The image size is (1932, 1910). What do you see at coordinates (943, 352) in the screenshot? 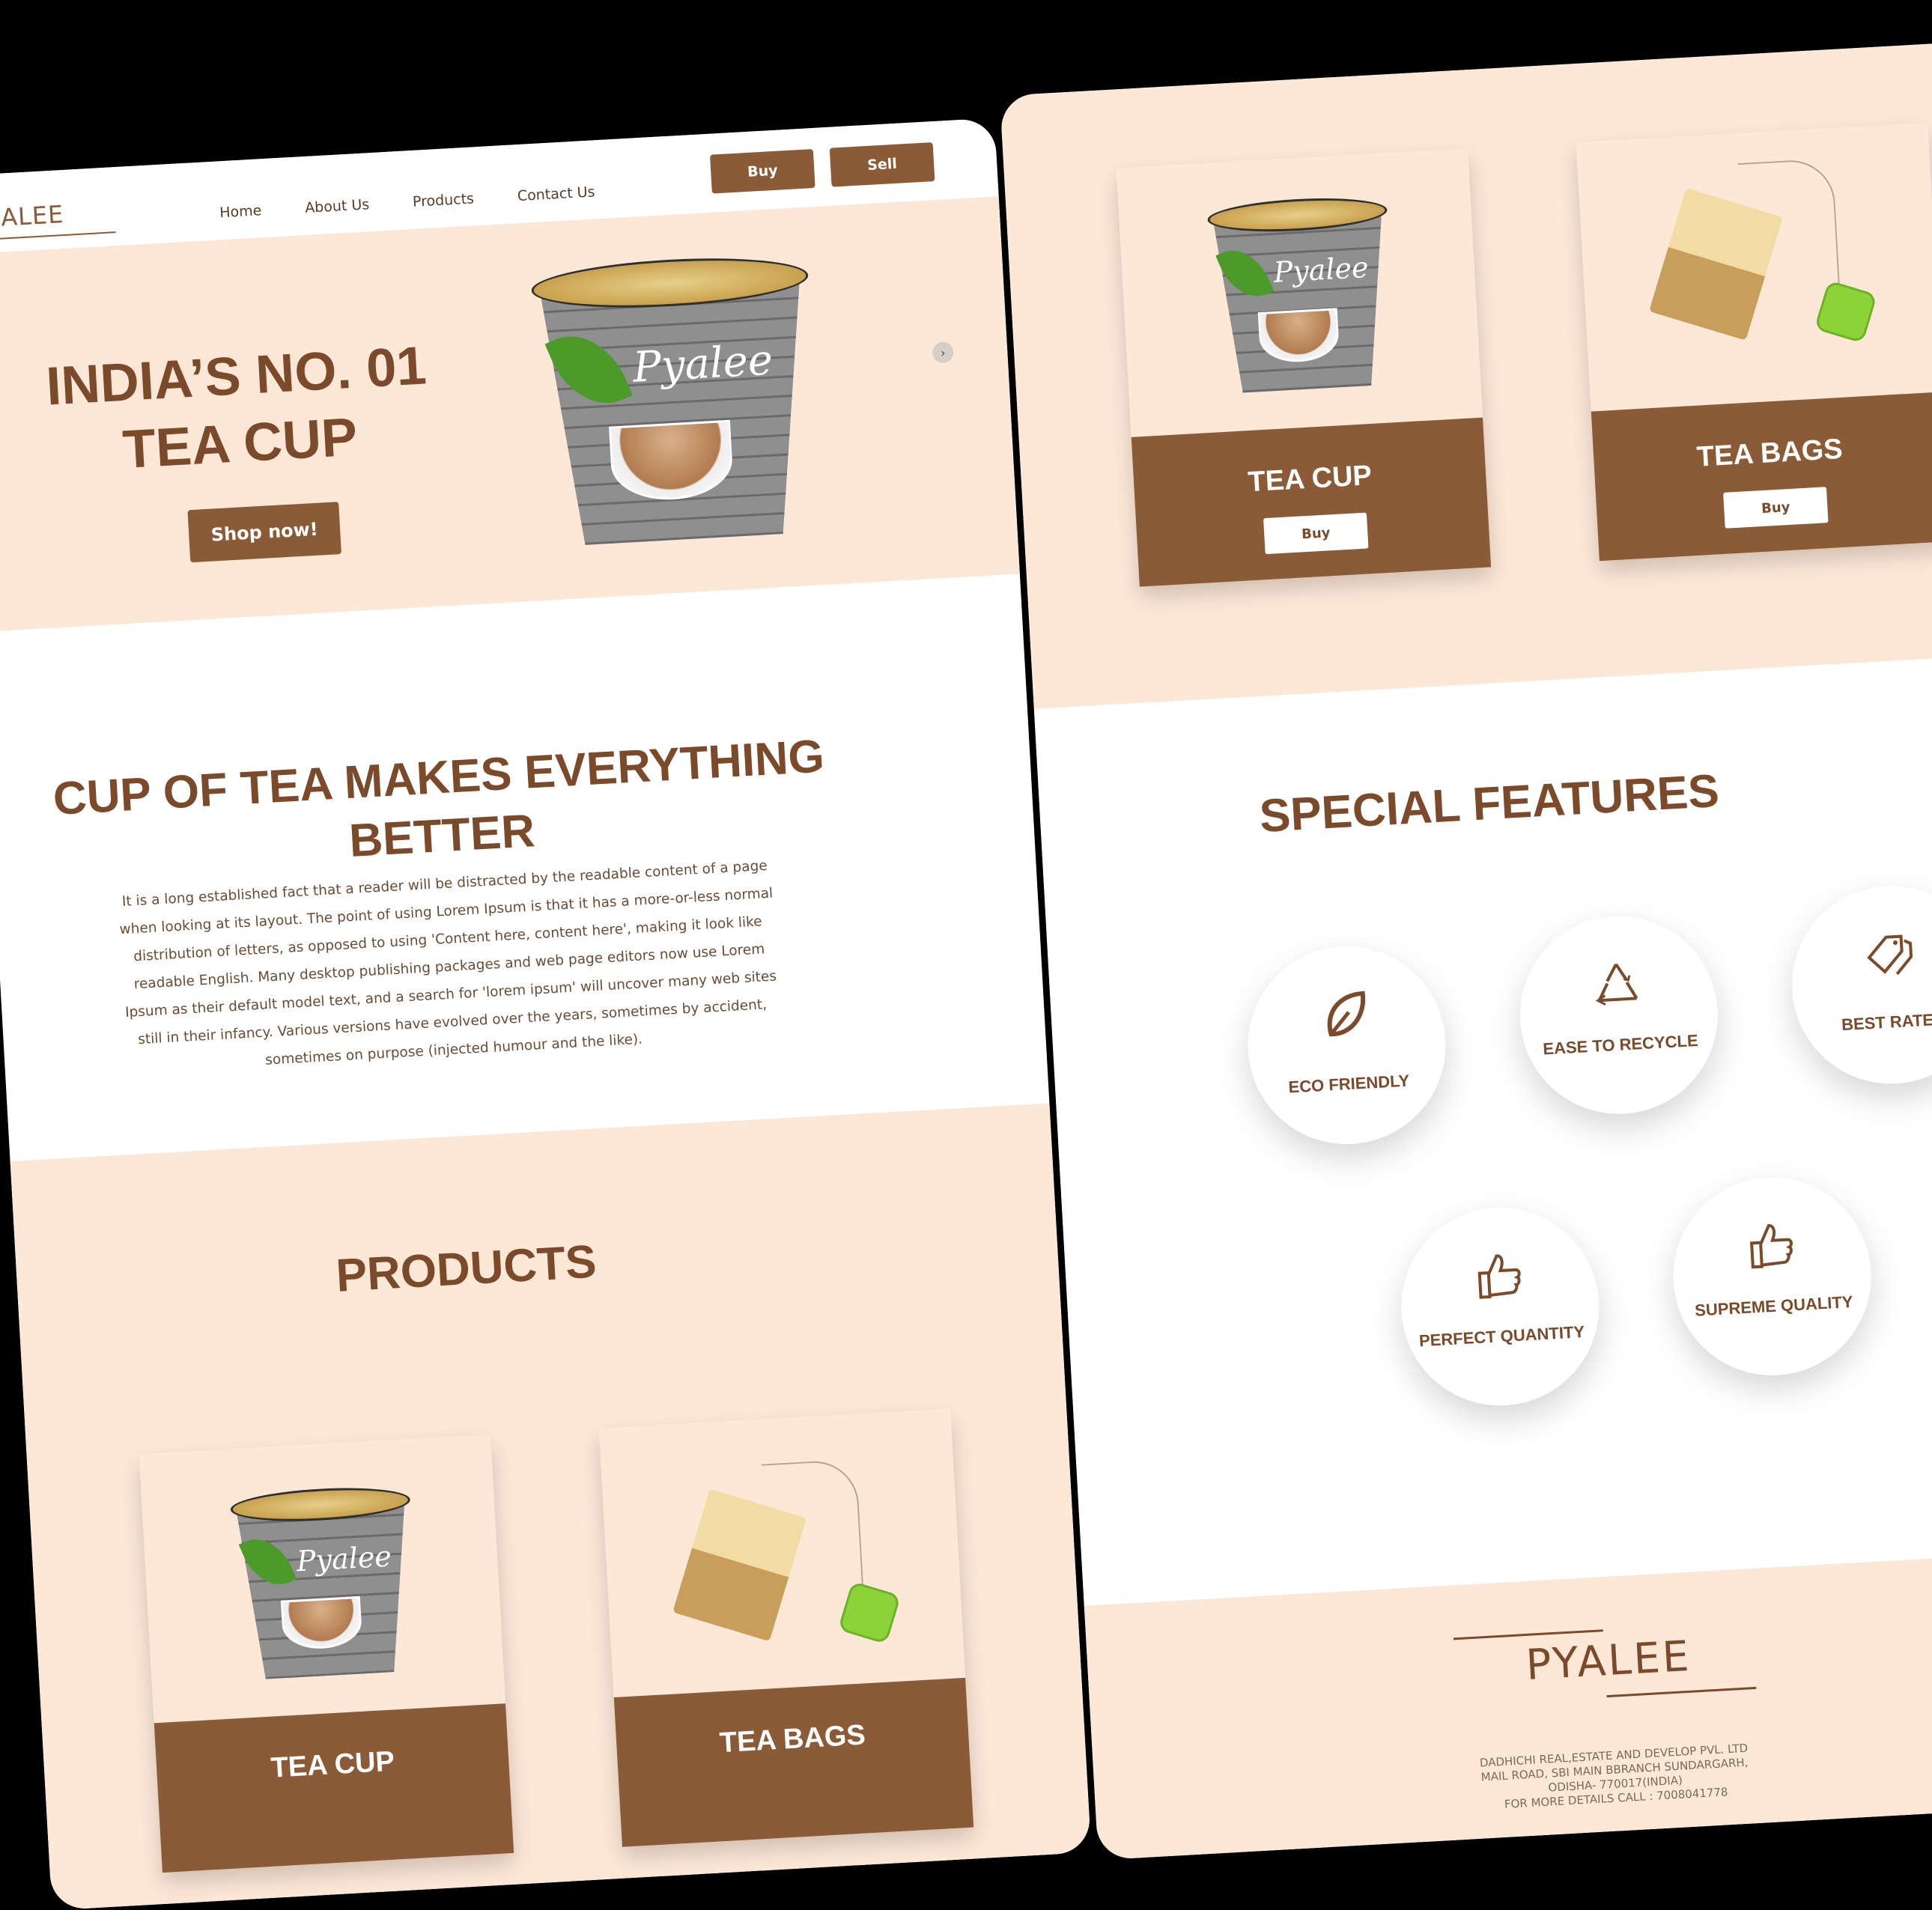
I see `carousel-next-icon: ›` at bounding box center [943, 352].